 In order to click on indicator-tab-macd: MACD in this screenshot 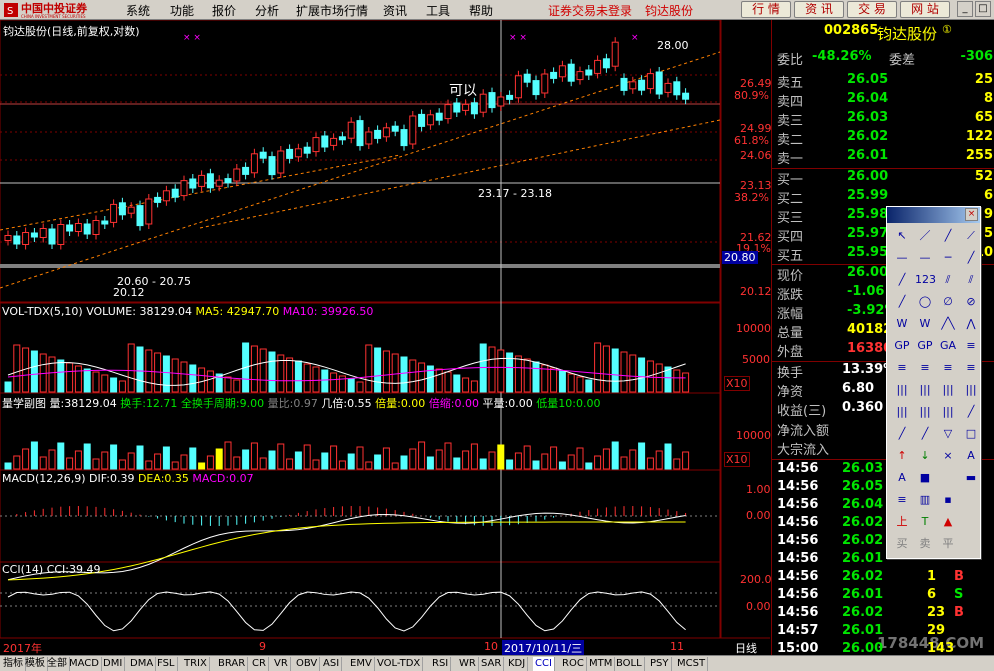, I will do `click(84, 664)`.